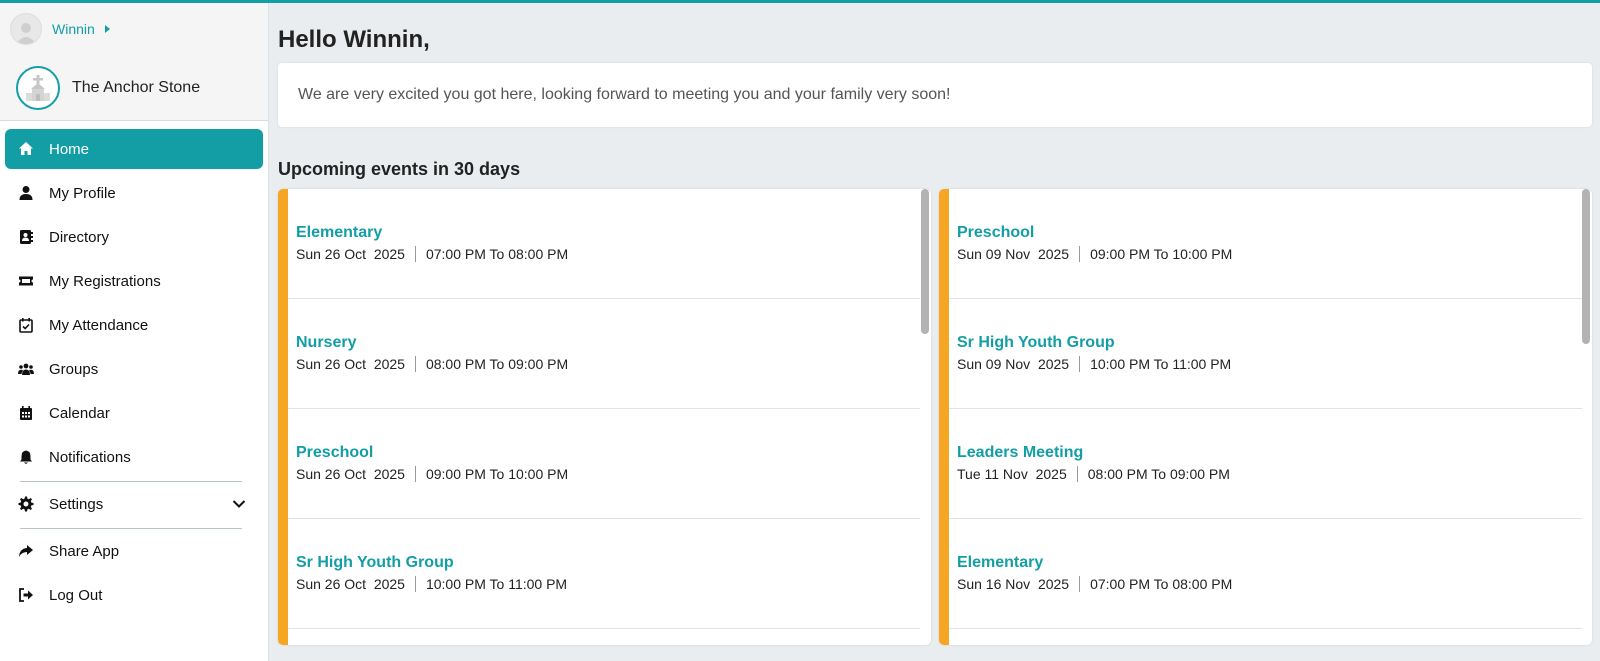  I want to click on nav-item-calendar: Calendar, so click(134, 413).